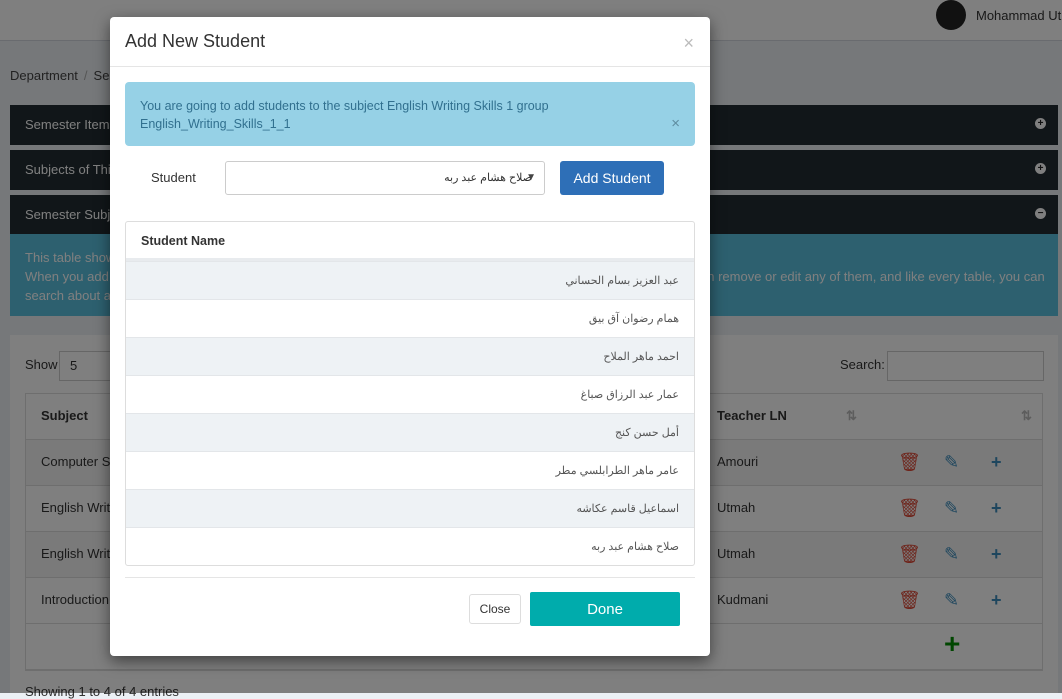 The image size is (1062, 699). I want to click on column-header-student-name: Student Name, so click(410, 241).